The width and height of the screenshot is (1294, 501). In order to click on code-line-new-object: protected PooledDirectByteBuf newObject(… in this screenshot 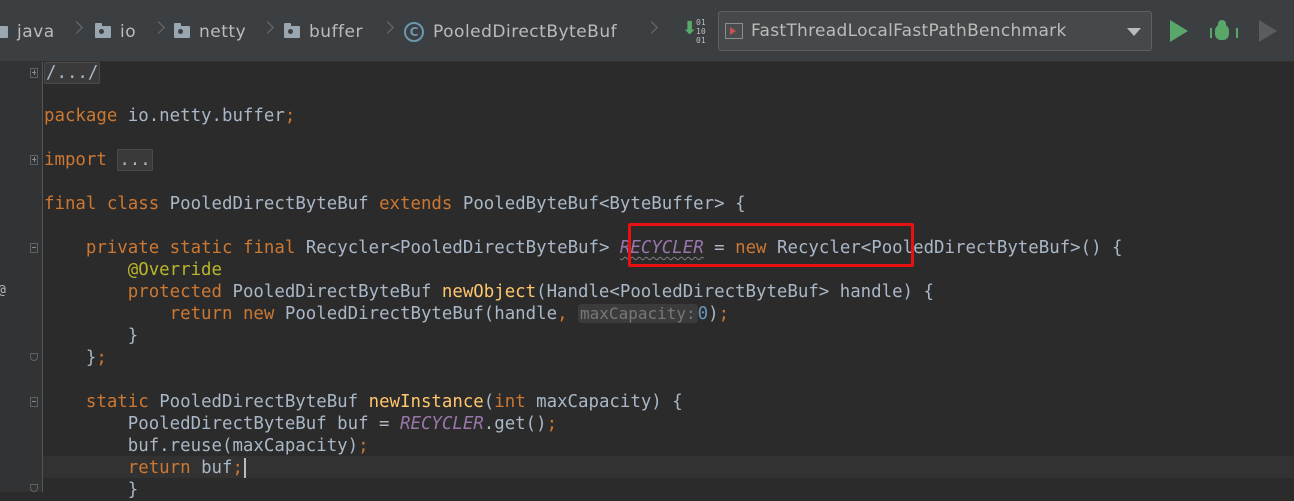, I will do `click(530, 292)`.